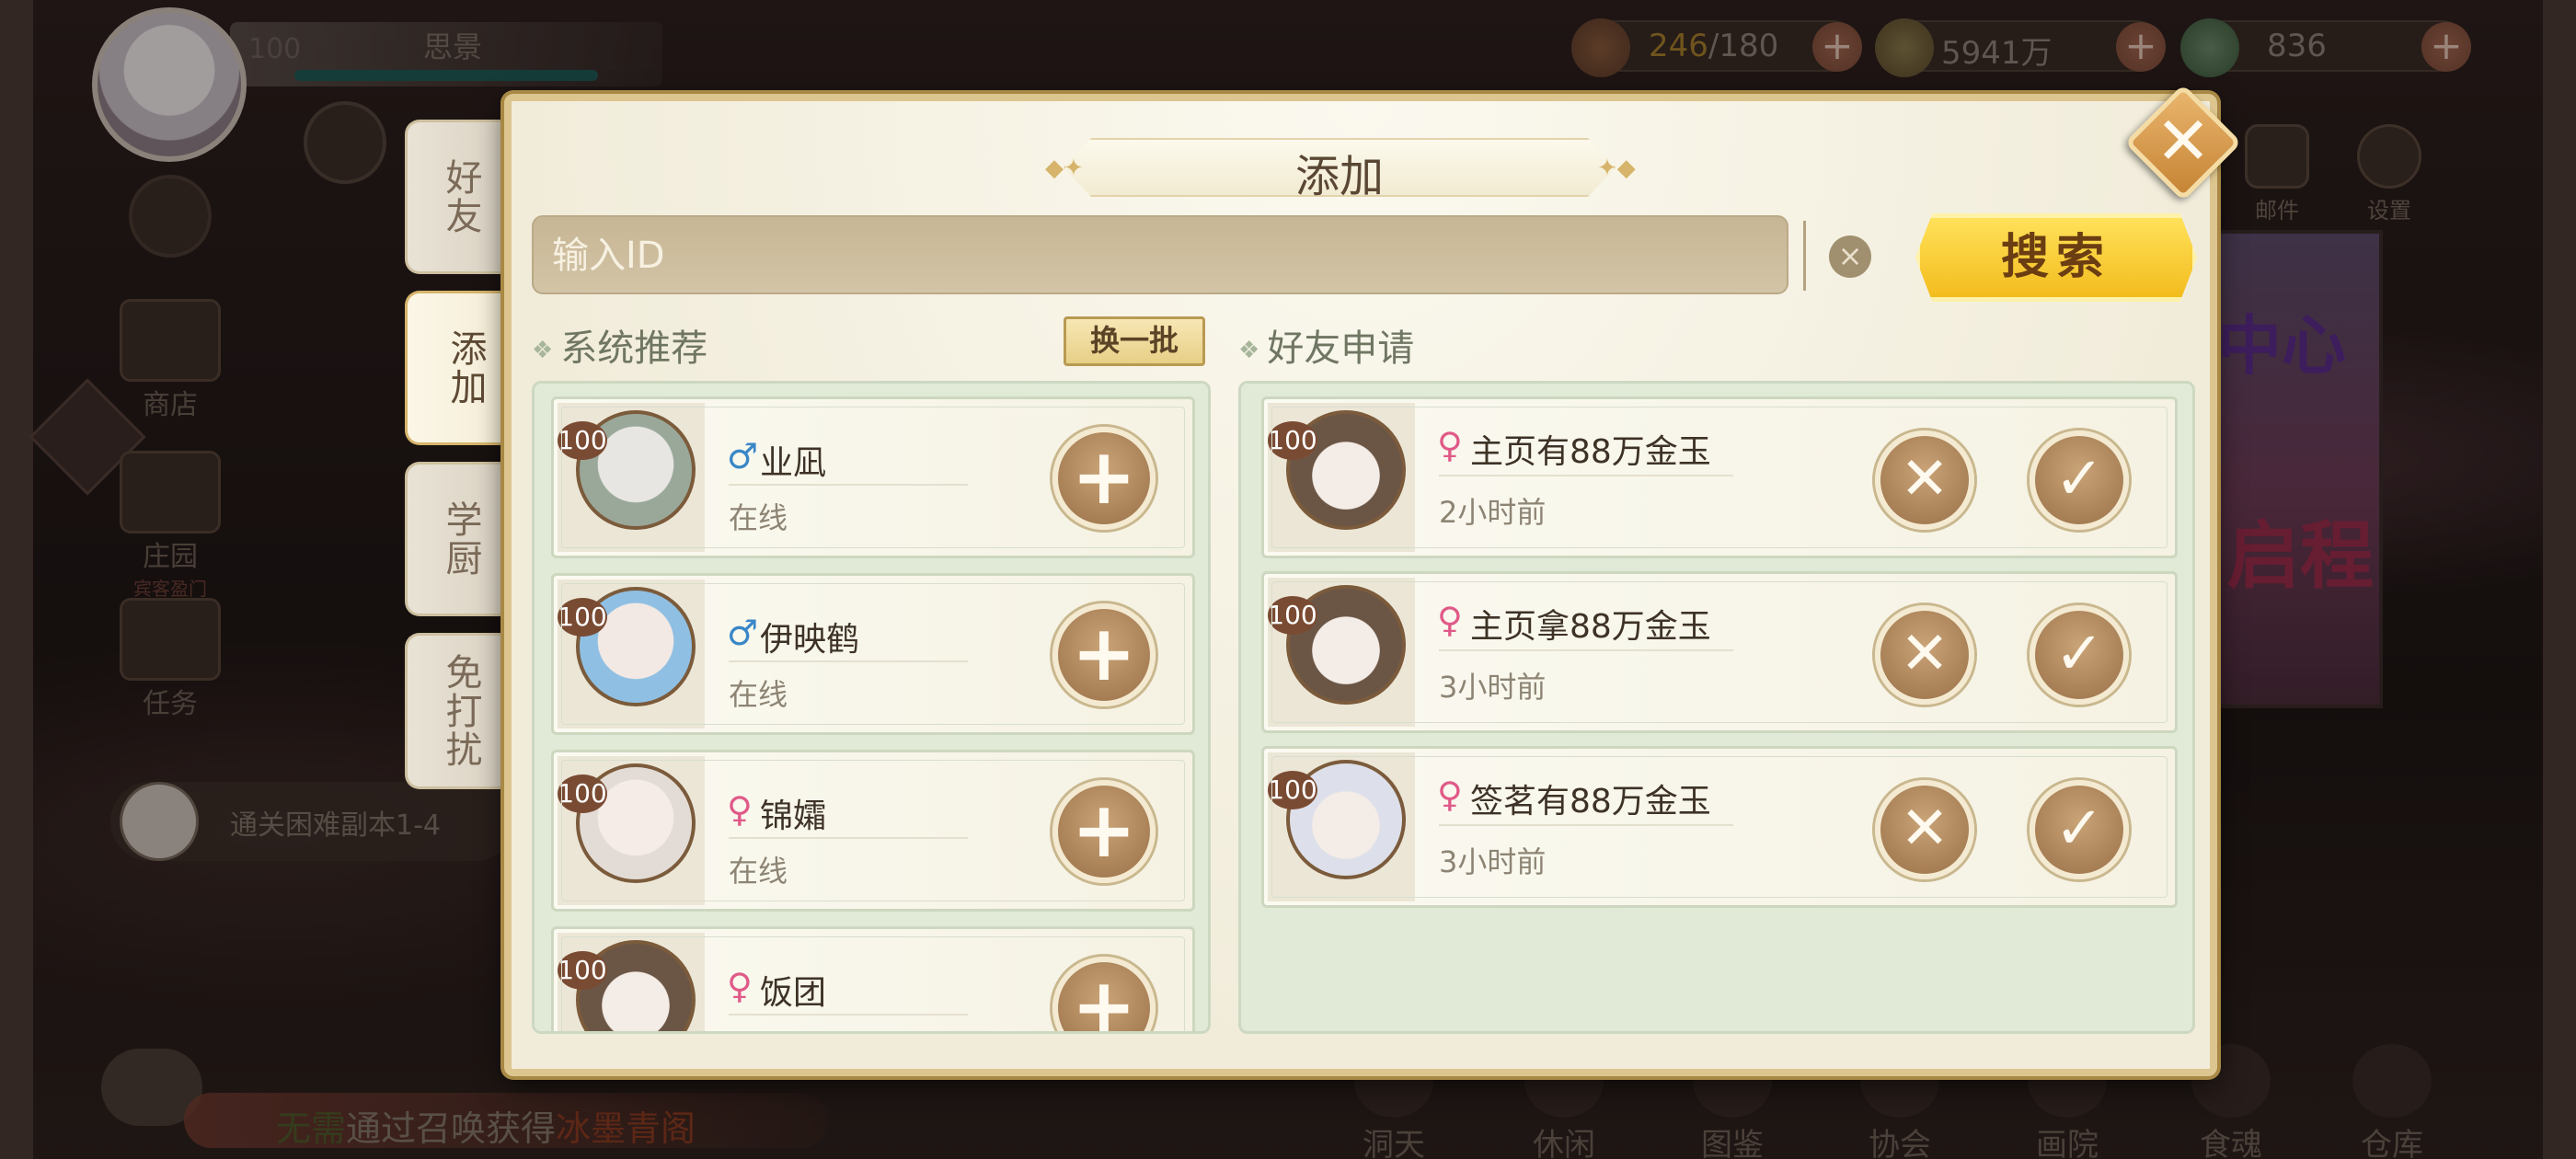  I want to click on list-item: 100 ♀ 主页有88万金玉 2小时前 ✕ ✓, so click(1719, 477).